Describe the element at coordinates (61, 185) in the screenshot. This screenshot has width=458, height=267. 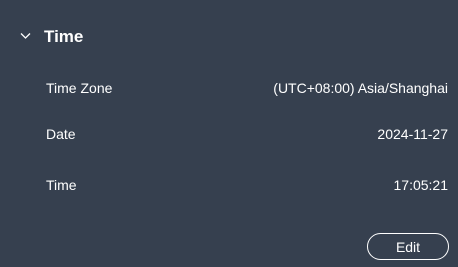
I see `time-label: Time` at that location.